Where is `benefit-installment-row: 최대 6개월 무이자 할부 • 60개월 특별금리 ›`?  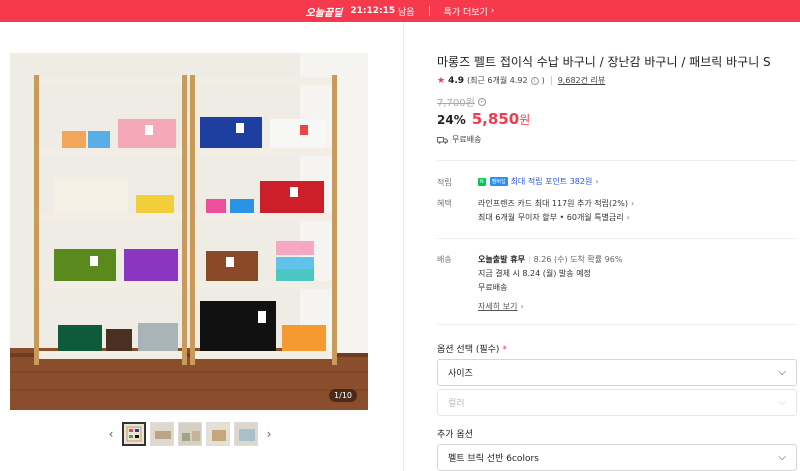
benefit-installment-row: 최대 6개월 무이자 할부 • 60개월 특별금리 › is located at coordinates (554, 217).